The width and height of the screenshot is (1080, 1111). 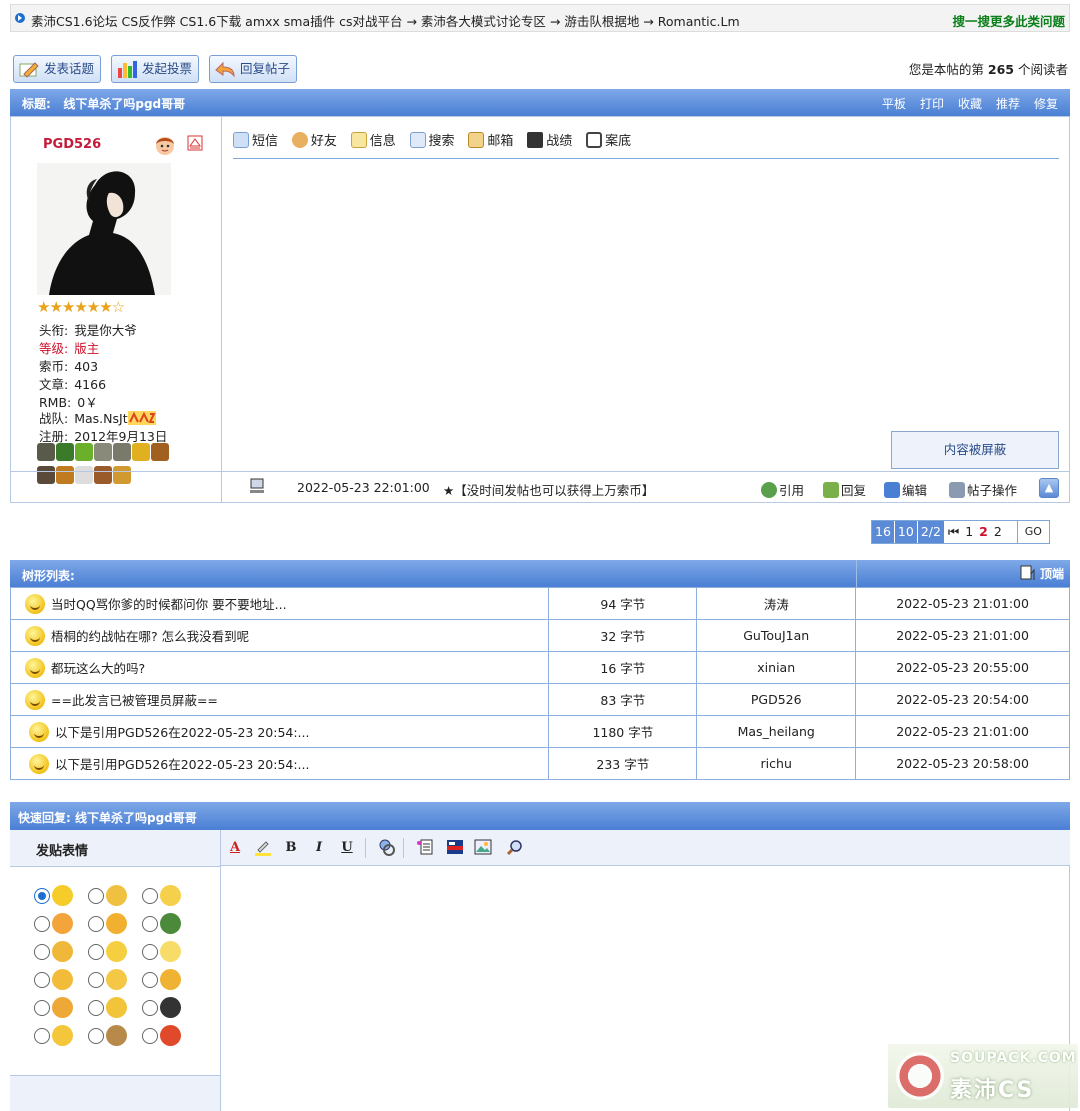 I want to click on tablet-link: 平板, so click(x=894, y=104).